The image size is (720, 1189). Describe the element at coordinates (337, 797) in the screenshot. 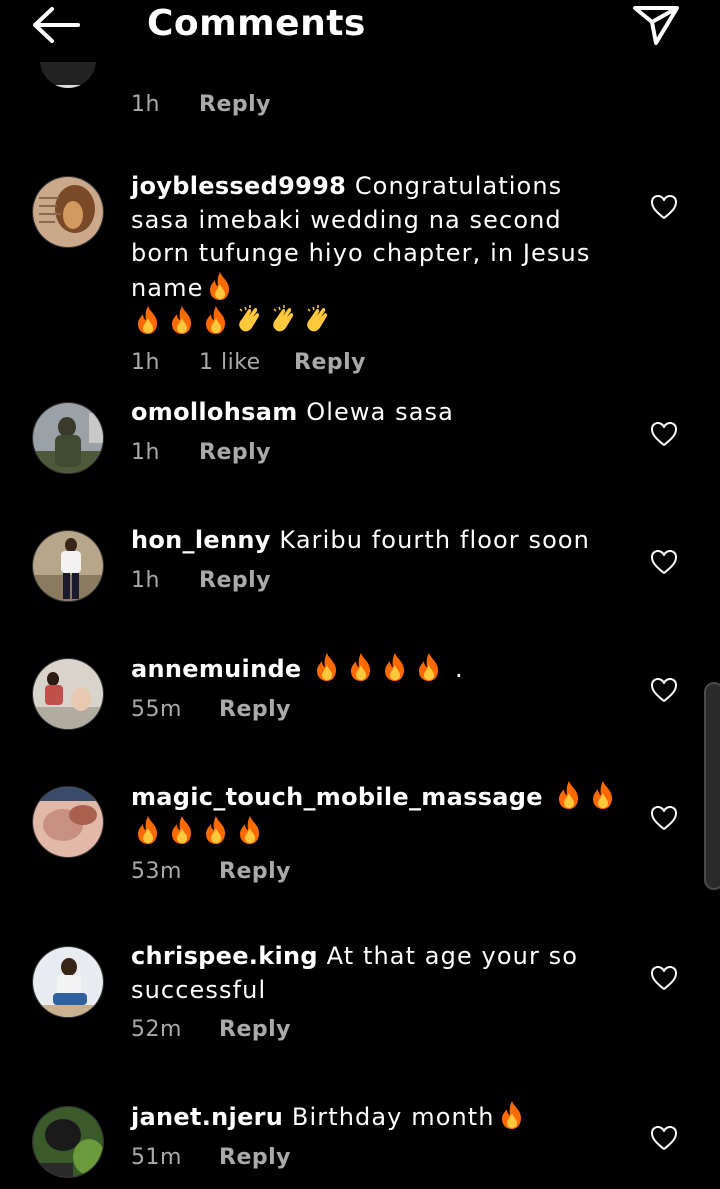

I see `comment-username: magic_touch_mobile_massage` at that location.